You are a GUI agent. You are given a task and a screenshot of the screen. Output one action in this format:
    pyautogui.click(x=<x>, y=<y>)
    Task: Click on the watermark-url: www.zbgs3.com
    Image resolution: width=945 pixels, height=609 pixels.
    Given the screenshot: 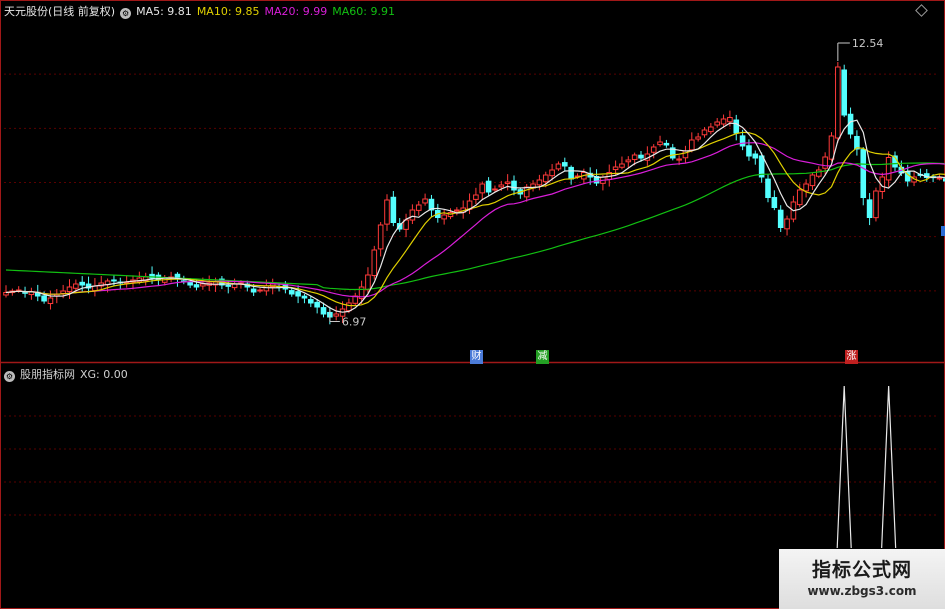 What is the action you would take?
    pyautogui.click(x=862, y=591)
    